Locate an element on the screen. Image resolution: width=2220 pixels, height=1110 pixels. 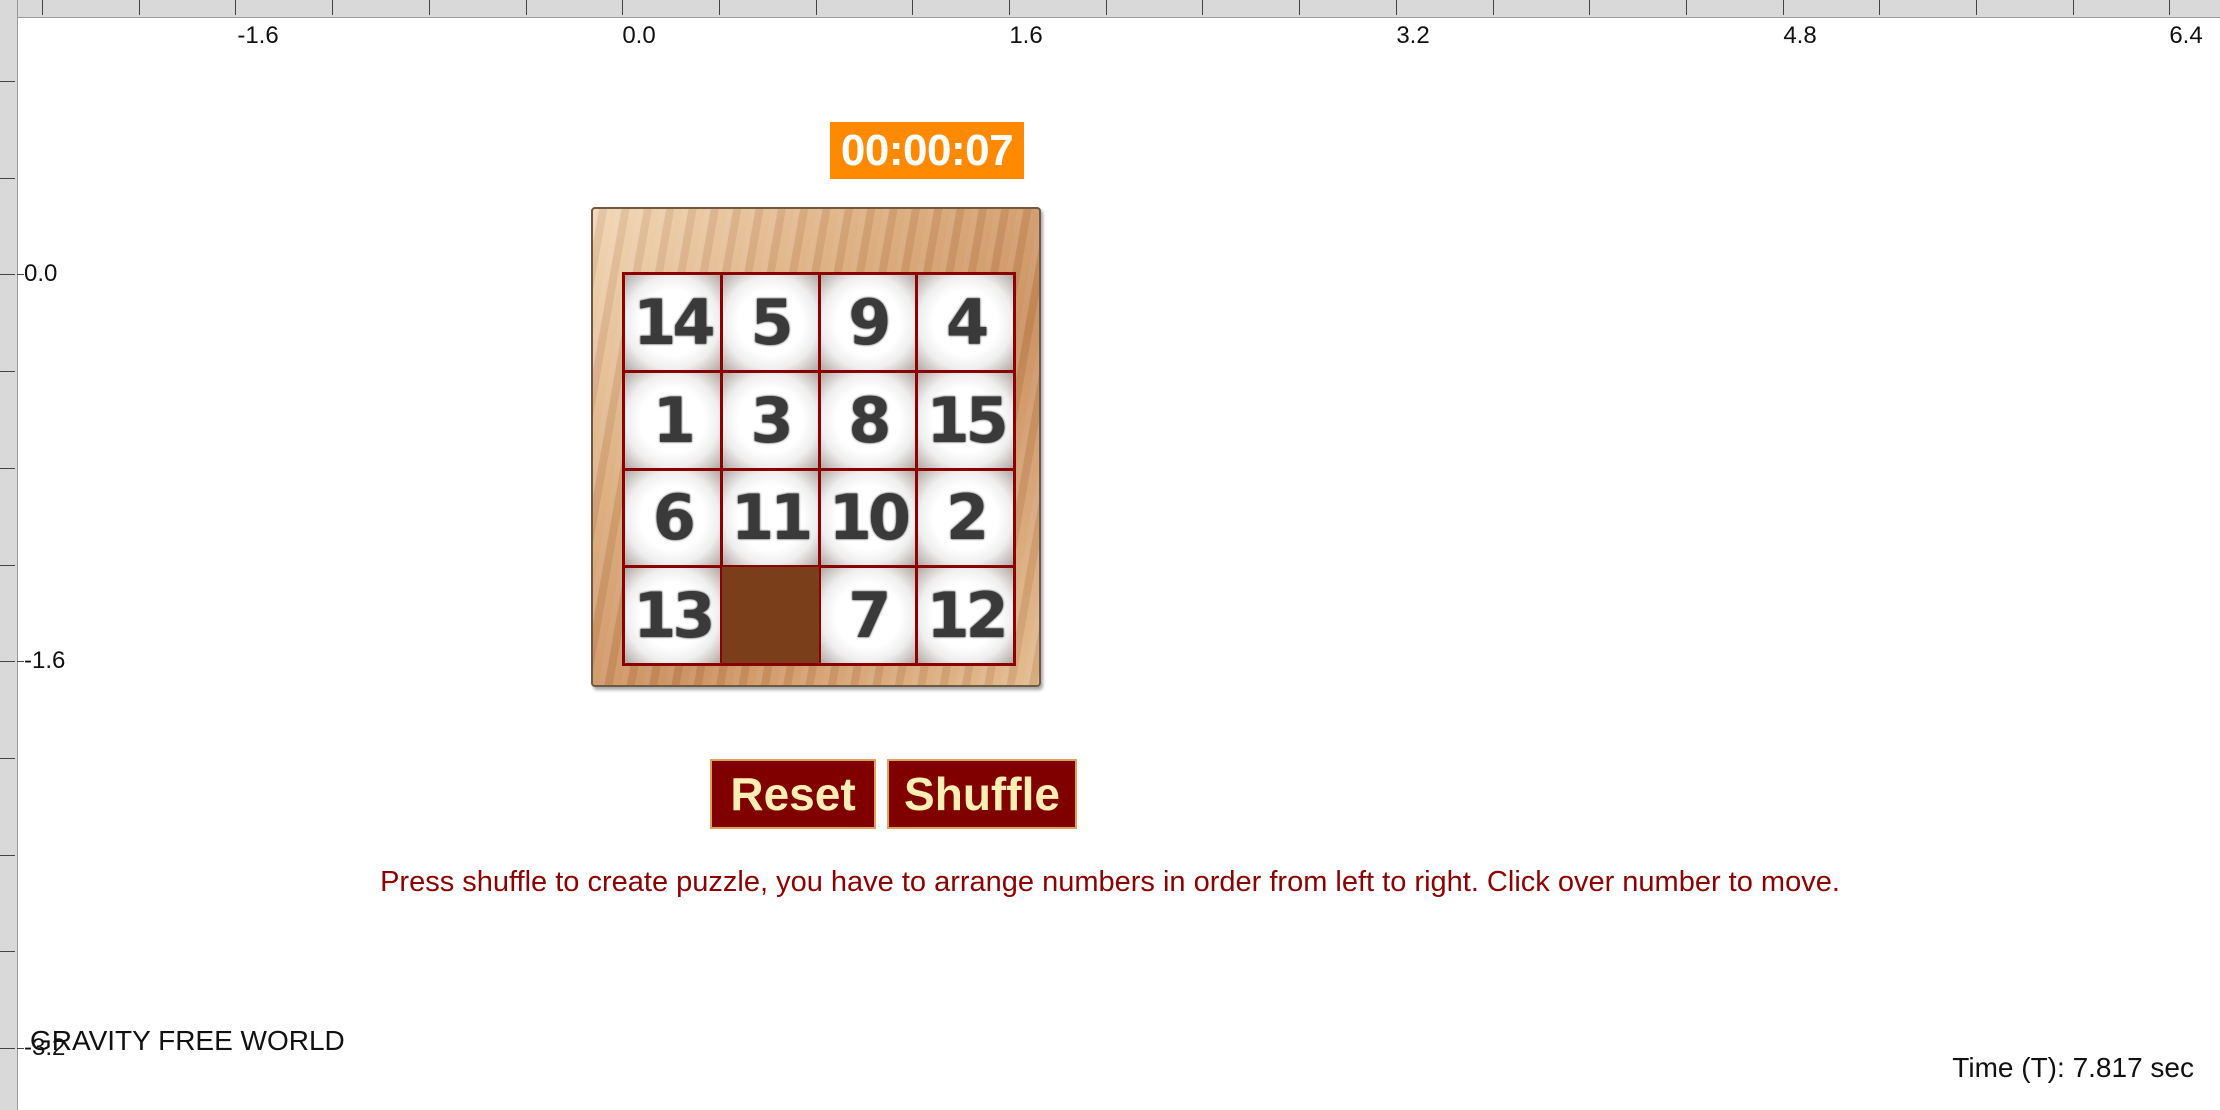
puzzle-tile: 8 is located at coordinates (868, 420).